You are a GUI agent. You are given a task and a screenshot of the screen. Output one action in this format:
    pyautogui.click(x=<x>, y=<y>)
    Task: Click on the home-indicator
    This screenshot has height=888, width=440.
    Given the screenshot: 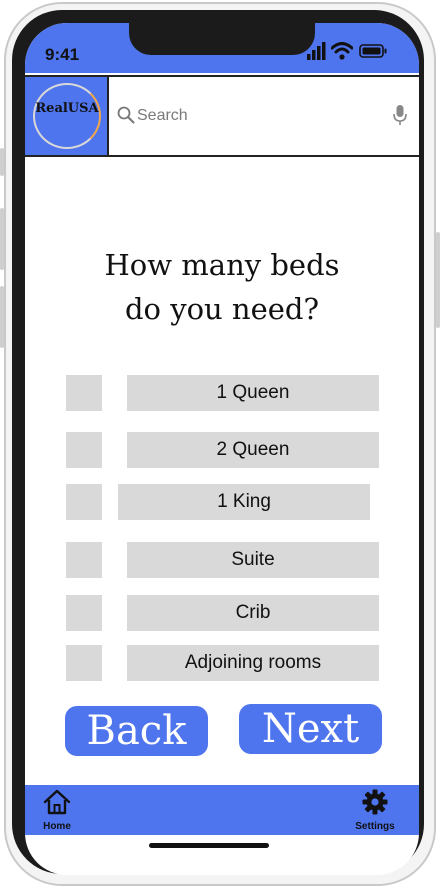 What is the action you would take?
    pyautogui.click(x=209, y=845)
    